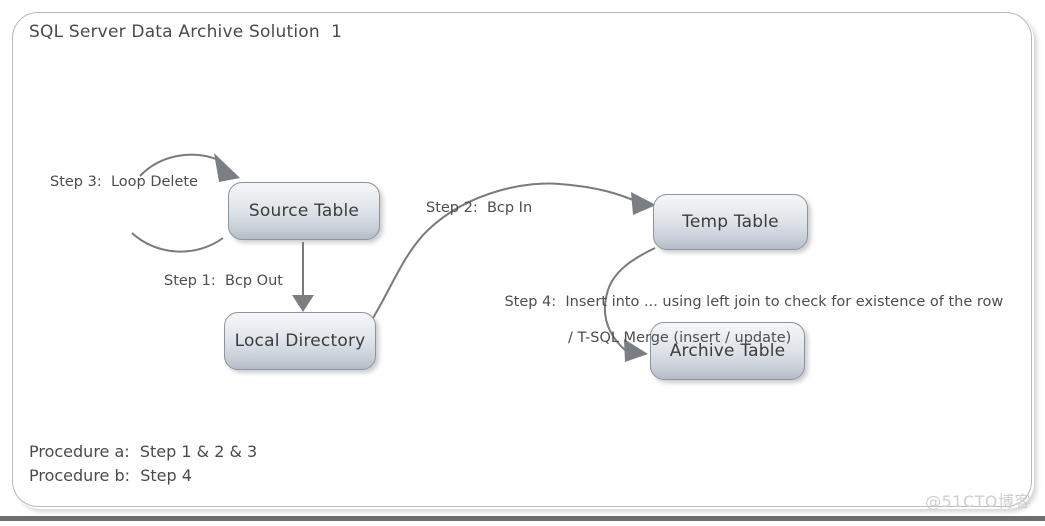  I want to click on procedure-item-b: Procedure b: Step 4, so click(110, 475).